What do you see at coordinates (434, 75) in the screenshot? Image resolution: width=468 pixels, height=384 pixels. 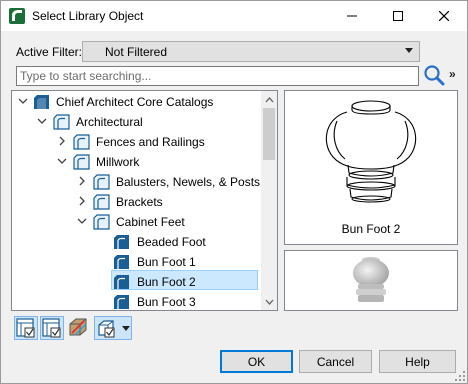 I see `search-icon` at bounding box center [434, 75].